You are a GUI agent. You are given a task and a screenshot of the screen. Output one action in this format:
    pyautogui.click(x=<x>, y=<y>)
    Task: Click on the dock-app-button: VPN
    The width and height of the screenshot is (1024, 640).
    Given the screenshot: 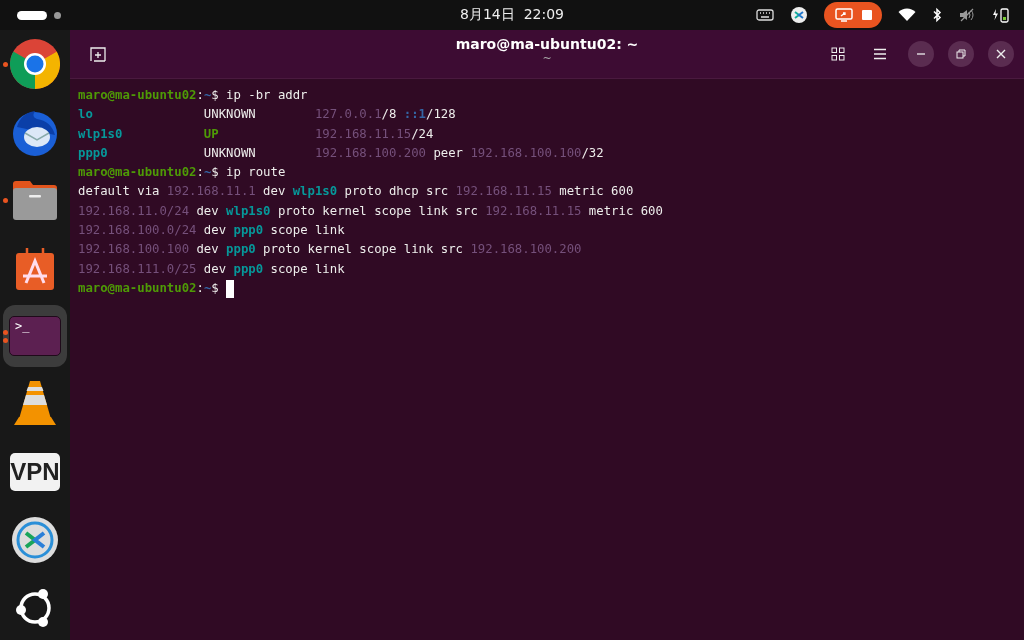 What is the action you would take?
    pyautogui.click(x=35, y=472)
    